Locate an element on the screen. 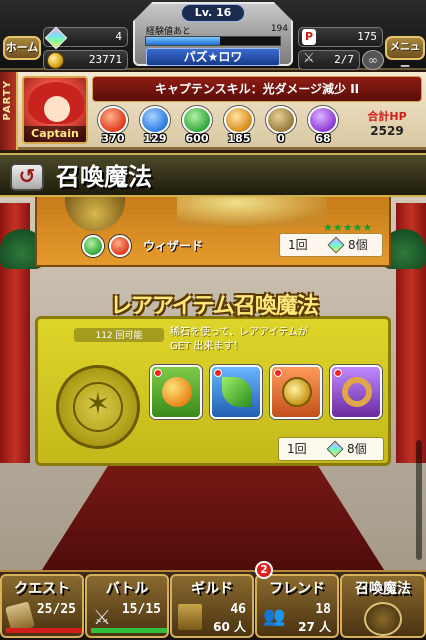  rare-item-medal is located at coordinates (296, 392).